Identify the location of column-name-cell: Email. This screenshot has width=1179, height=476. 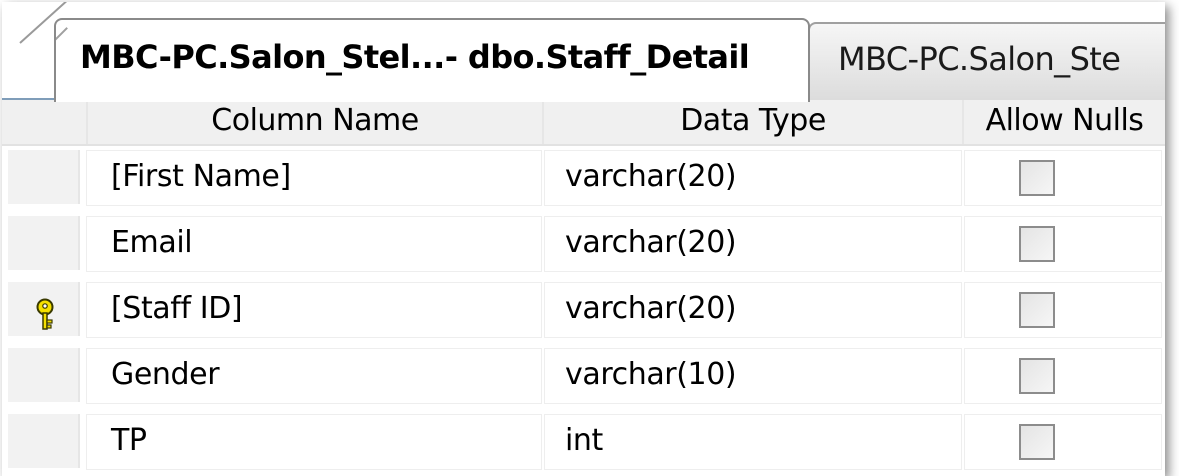
(314, 244).